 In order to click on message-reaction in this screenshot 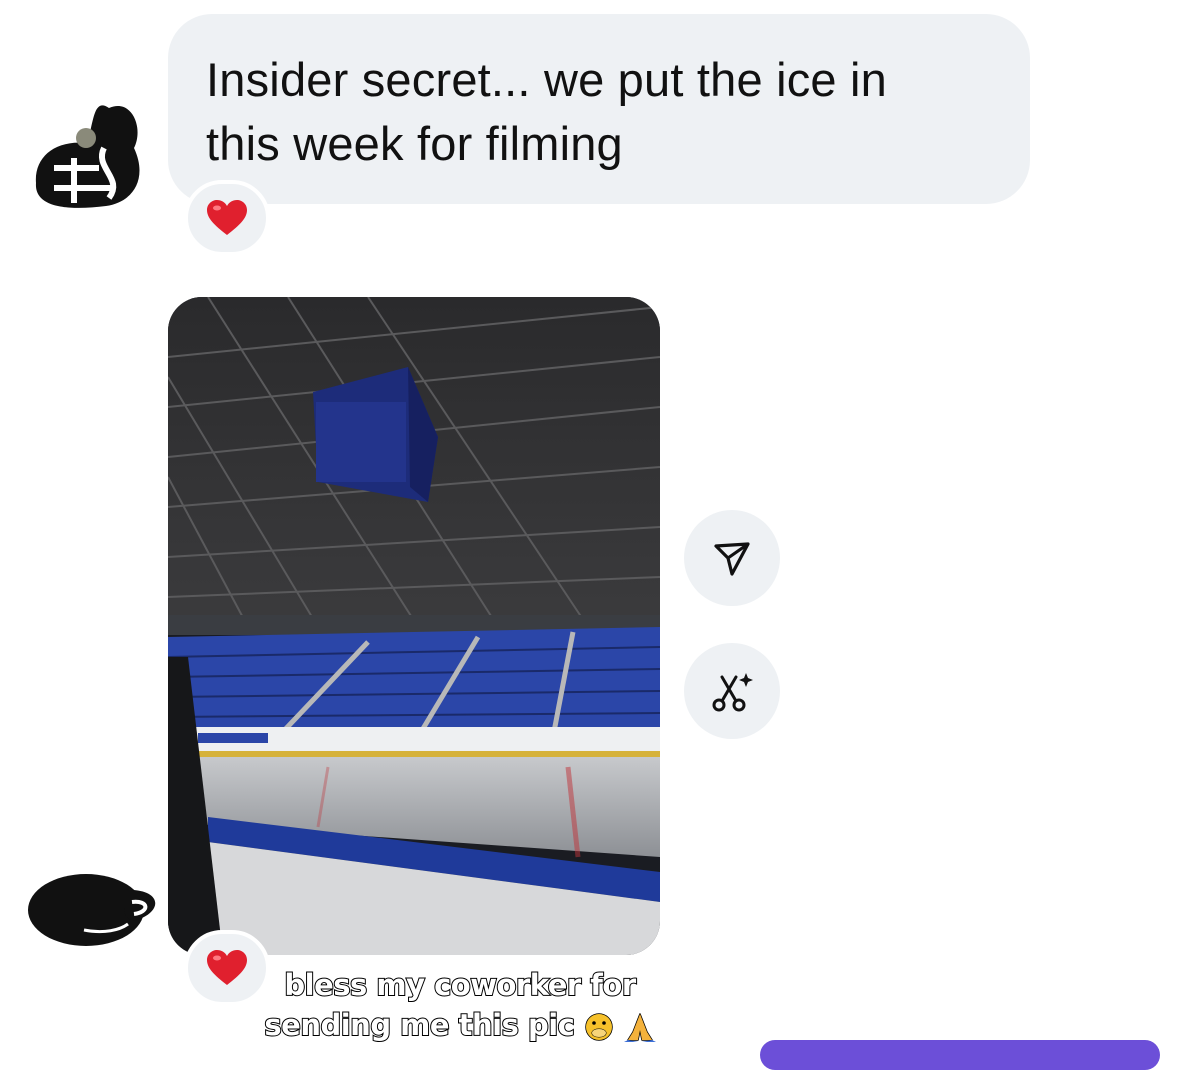, I will do `click(227, 218)`.